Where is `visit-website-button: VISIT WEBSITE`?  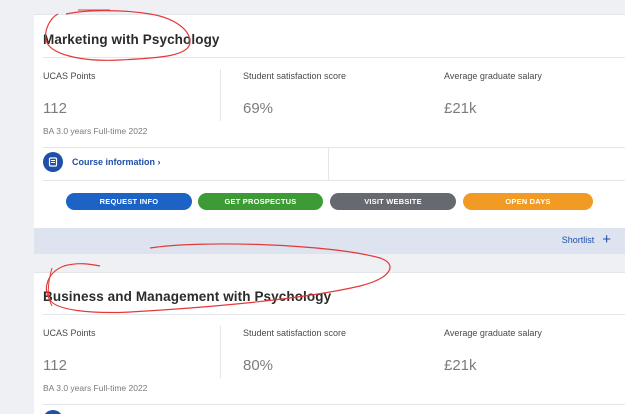 visit-website-button: VISIT WEBSITE is located at coordinates (393, 201).